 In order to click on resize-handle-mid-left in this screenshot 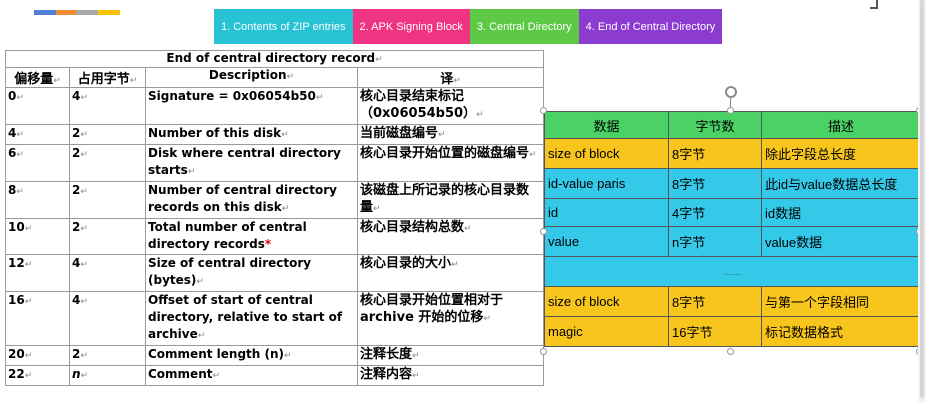, I will do `click(543, 231)`.